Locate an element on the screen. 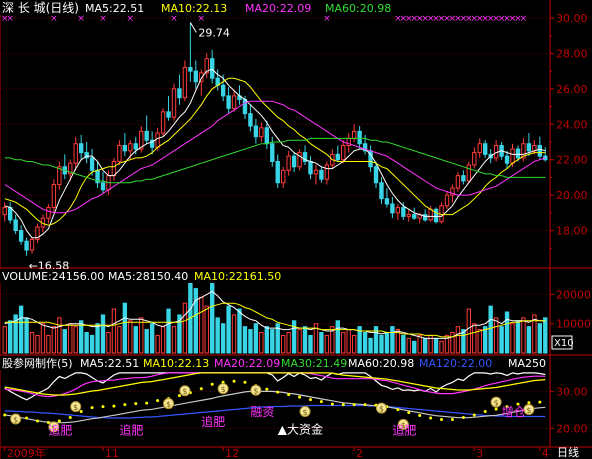  date-label: 2009年 is located at coordinates (26, 452).